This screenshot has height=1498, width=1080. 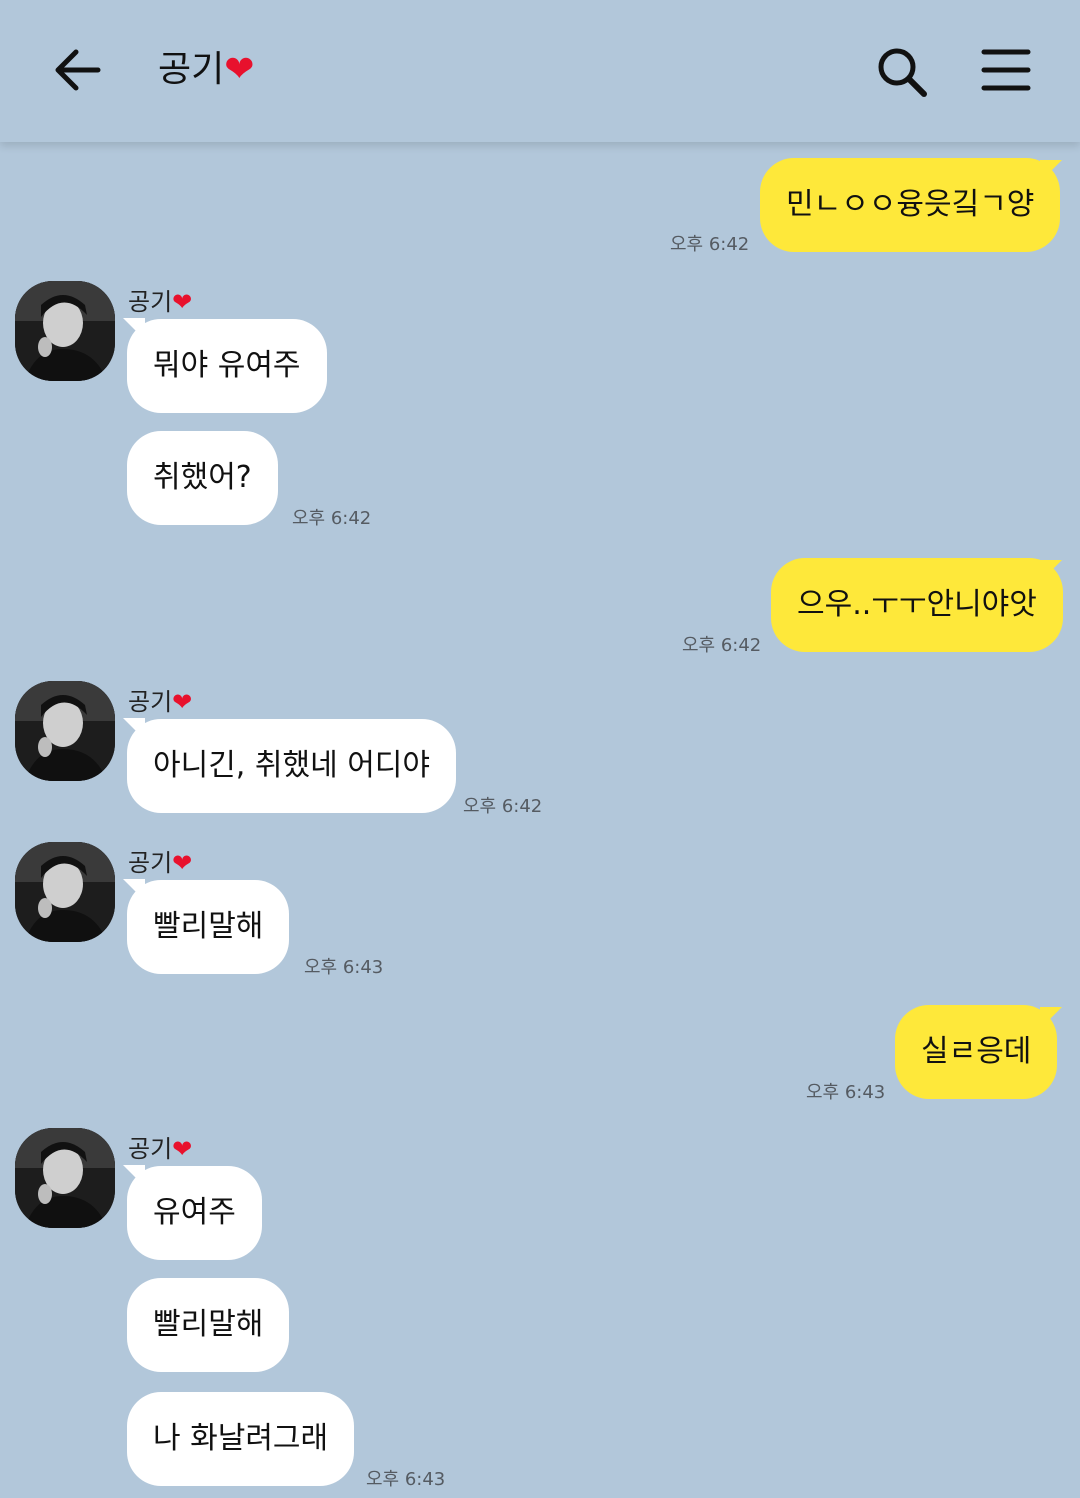 I want to click on arrow-left-icon, so click(x=78, y=70).